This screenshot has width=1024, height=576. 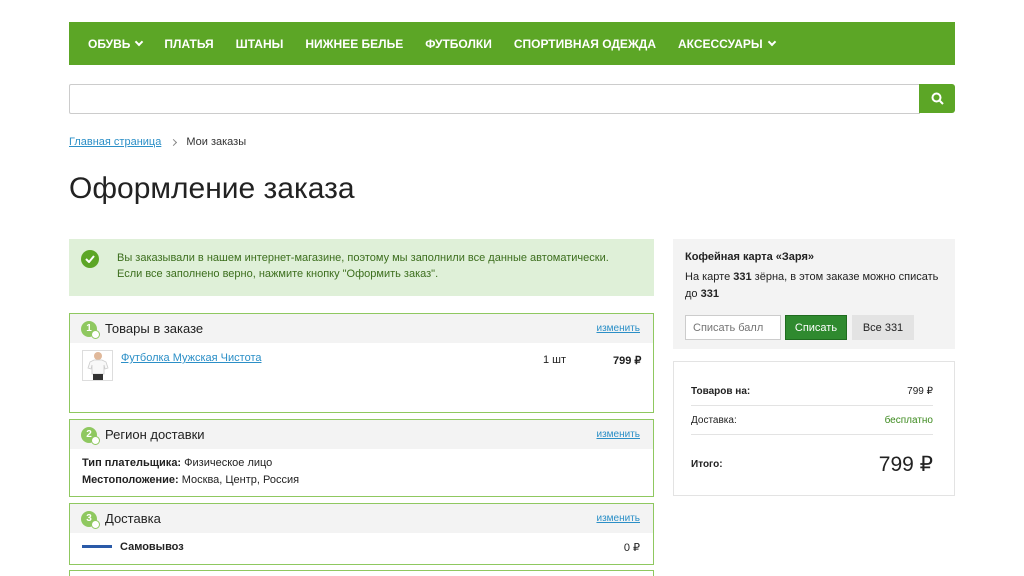 I want to click on step-number-badge: 1, so click(x=90, y=329).